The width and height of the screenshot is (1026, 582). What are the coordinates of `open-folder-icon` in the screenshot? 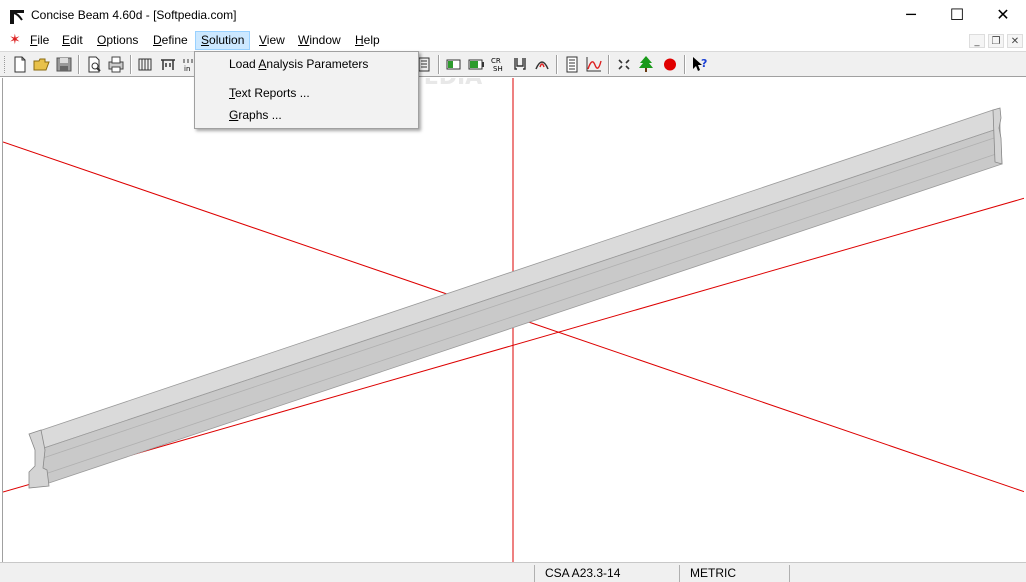 It's located at (42, 64).